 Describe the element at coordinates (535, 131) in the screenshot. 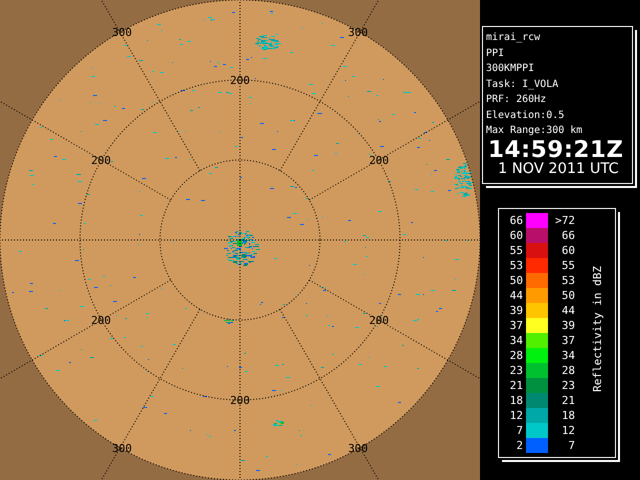

I see `info-text: Max Range:300 km` at that location.